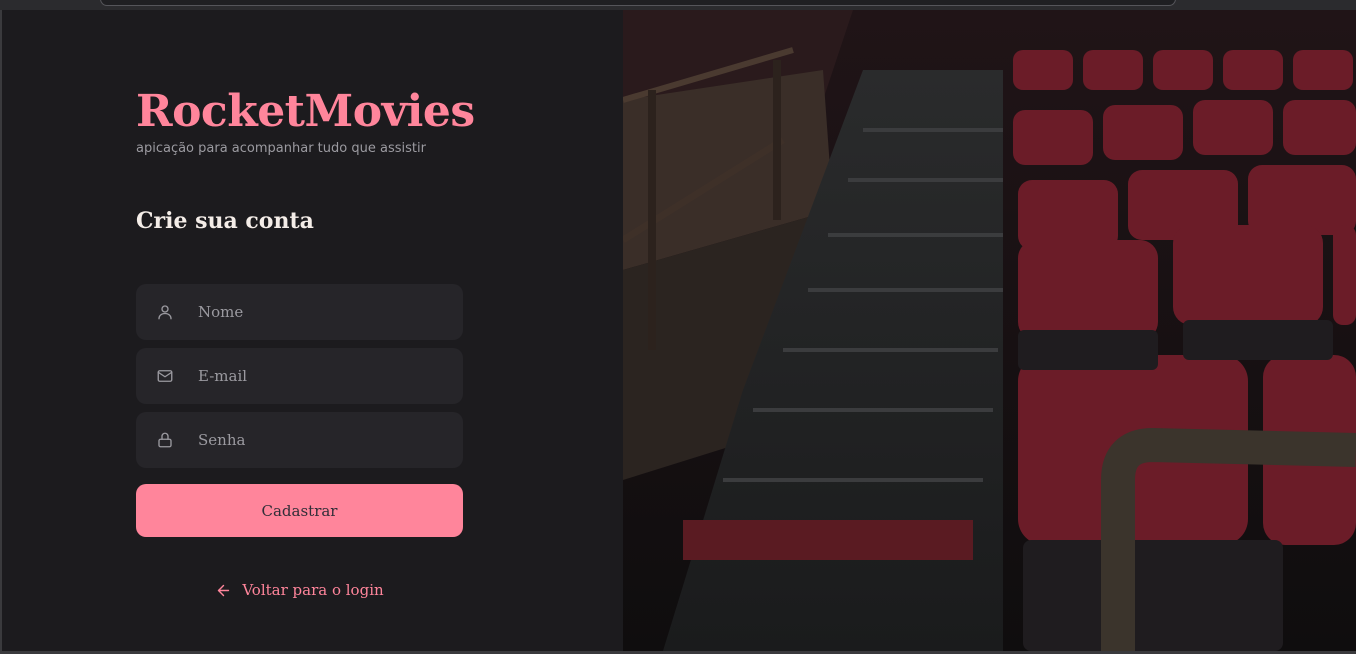 This screenshot has width=1356, height=654. Describe the element at coordinates (165, 376) in the screenshot. I see `mail-icon` at that location.